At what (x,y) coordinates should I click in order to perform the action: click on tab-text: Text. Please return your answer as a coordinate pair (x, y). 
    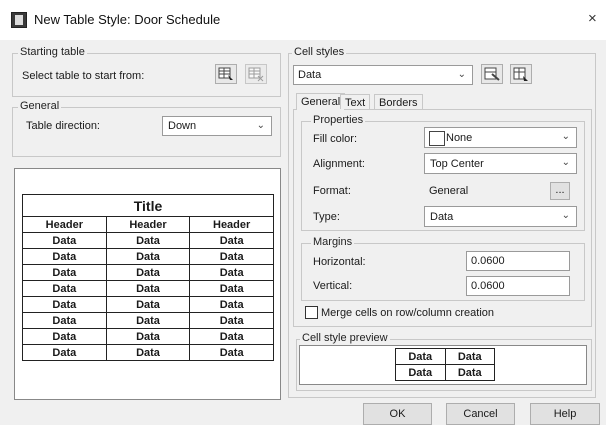
    Looking at the image, I should click on (355, 101).